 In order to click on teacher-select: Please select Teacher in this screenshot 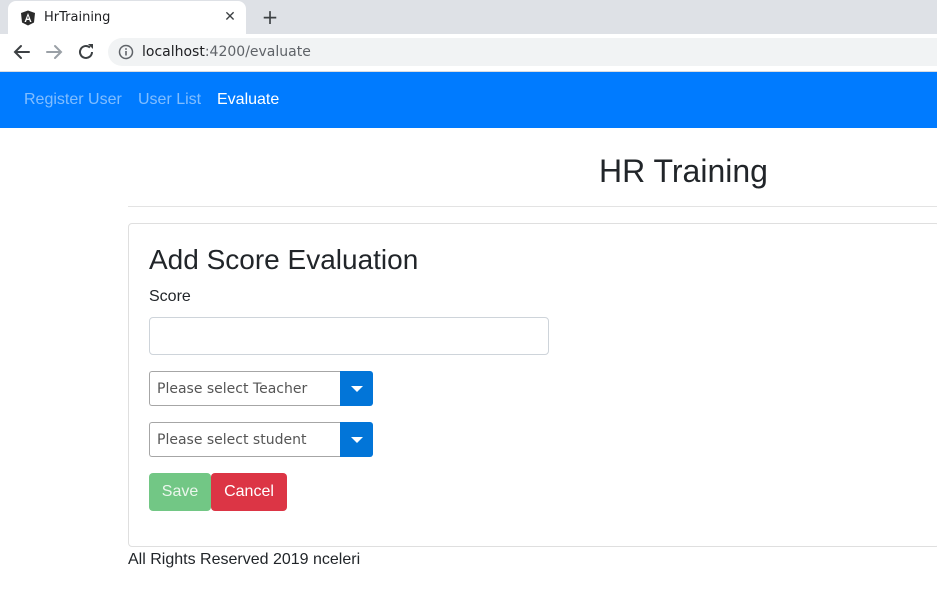, I will do `click(261, 388)`.